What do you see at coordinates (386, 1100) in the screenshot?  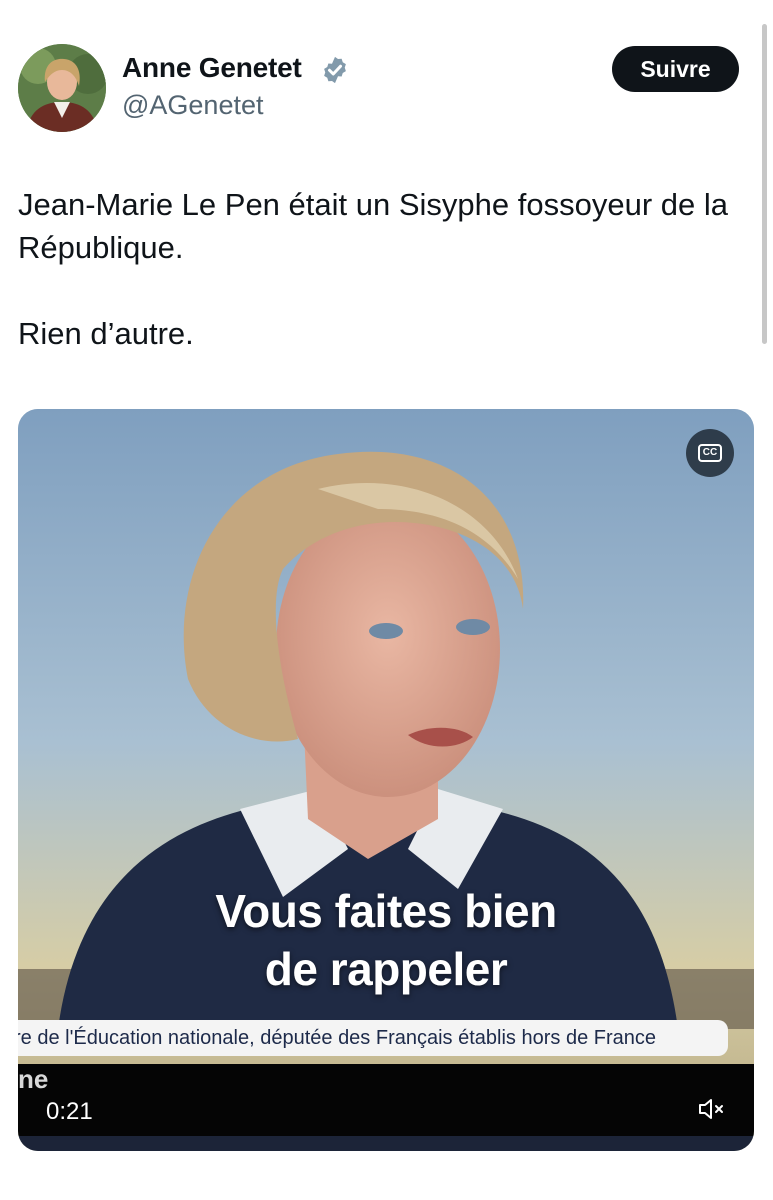 I see `video-controls-bar` at bounding box center [386, 1100].